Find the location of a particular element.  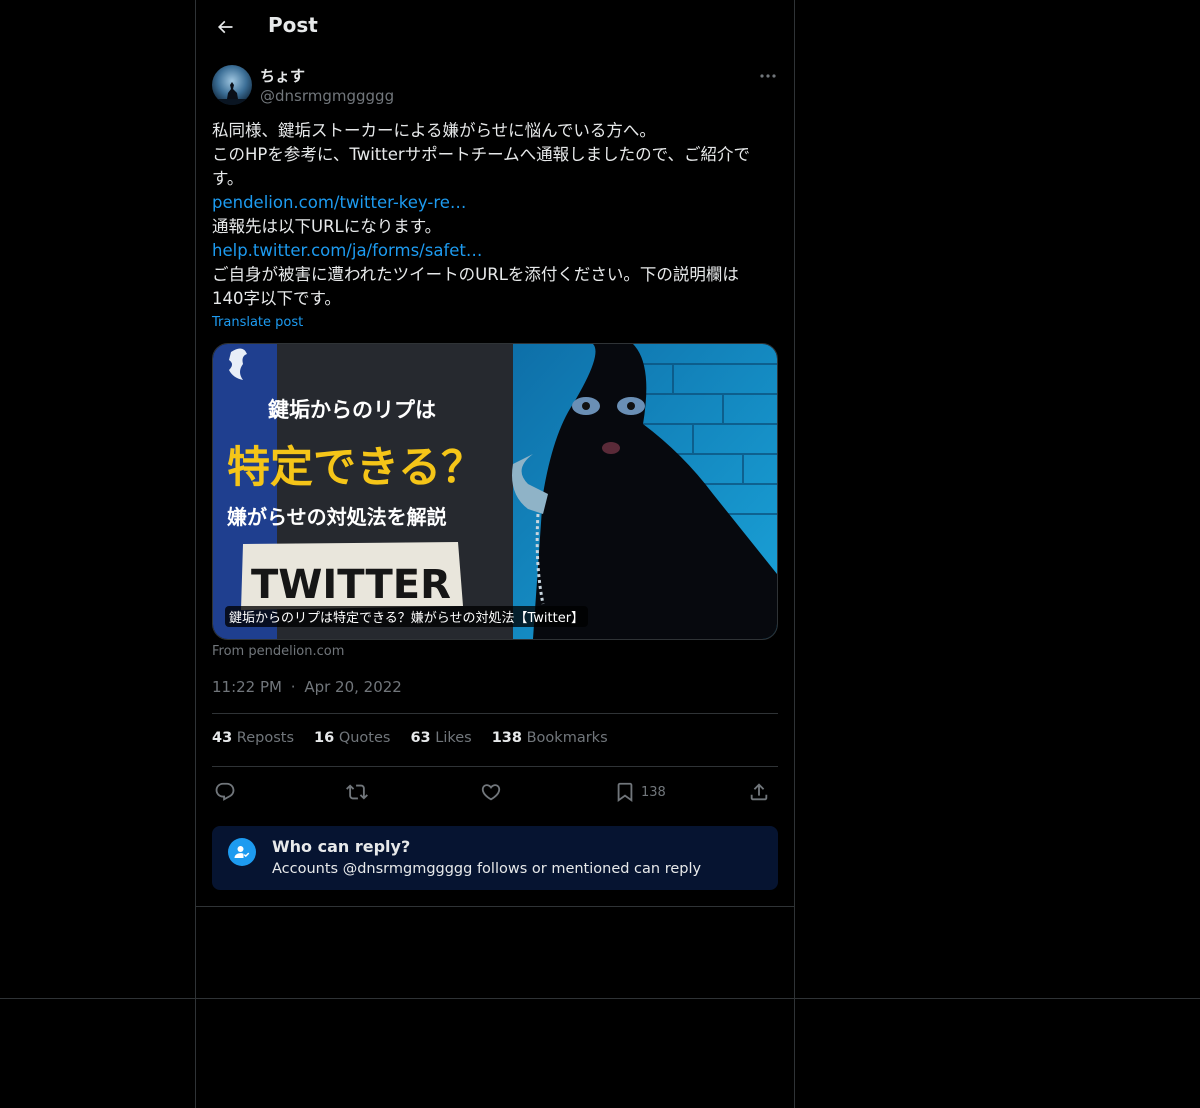

action-bar: 138 is located at coordinates (495, 792).